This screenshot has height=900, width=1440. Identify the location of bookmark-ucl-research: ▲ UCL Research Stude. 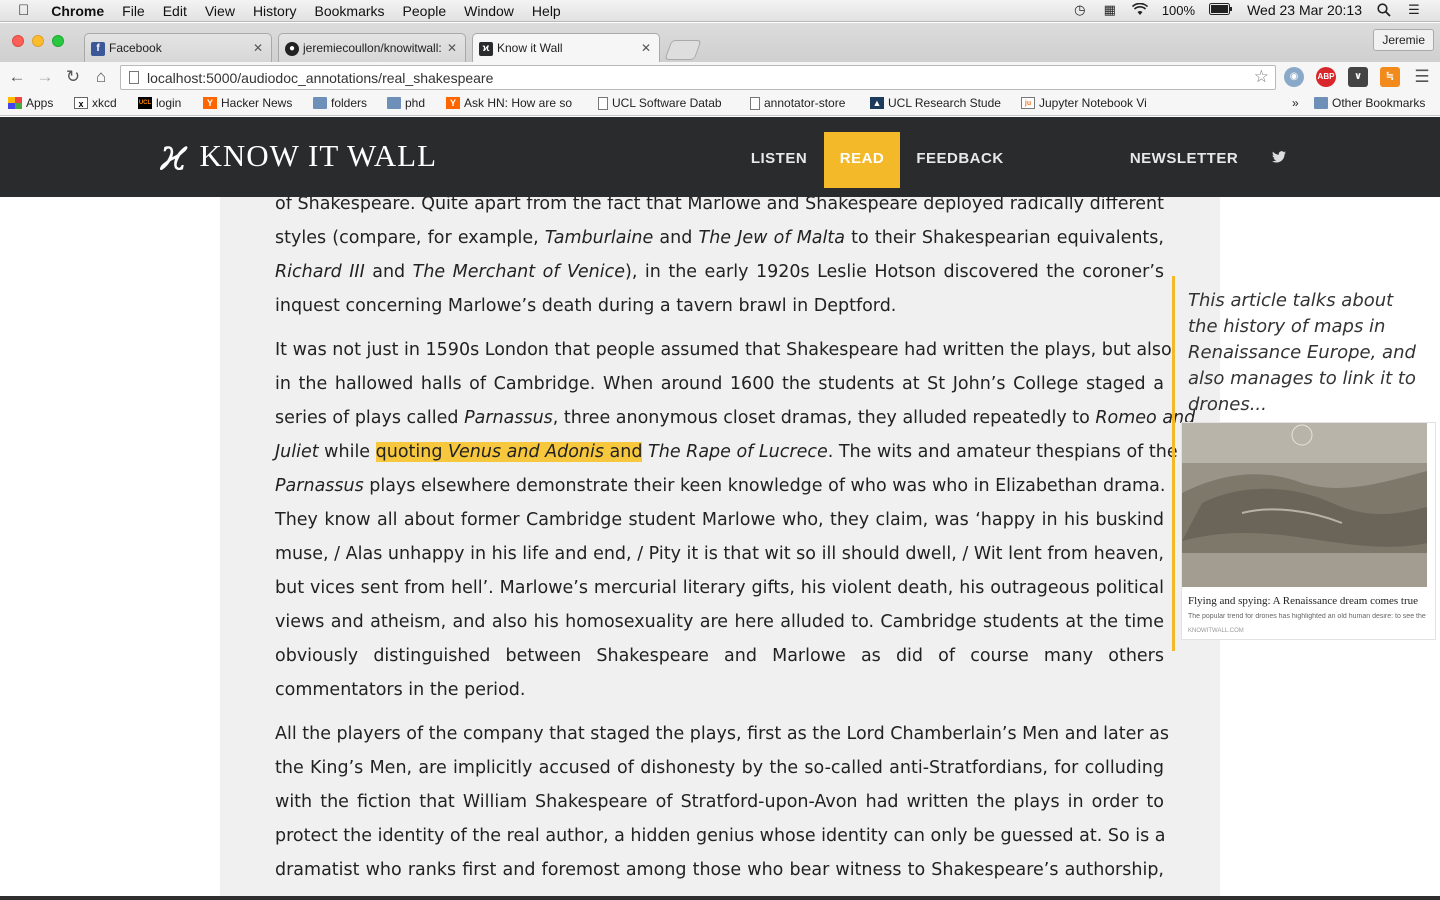
(935, 103).